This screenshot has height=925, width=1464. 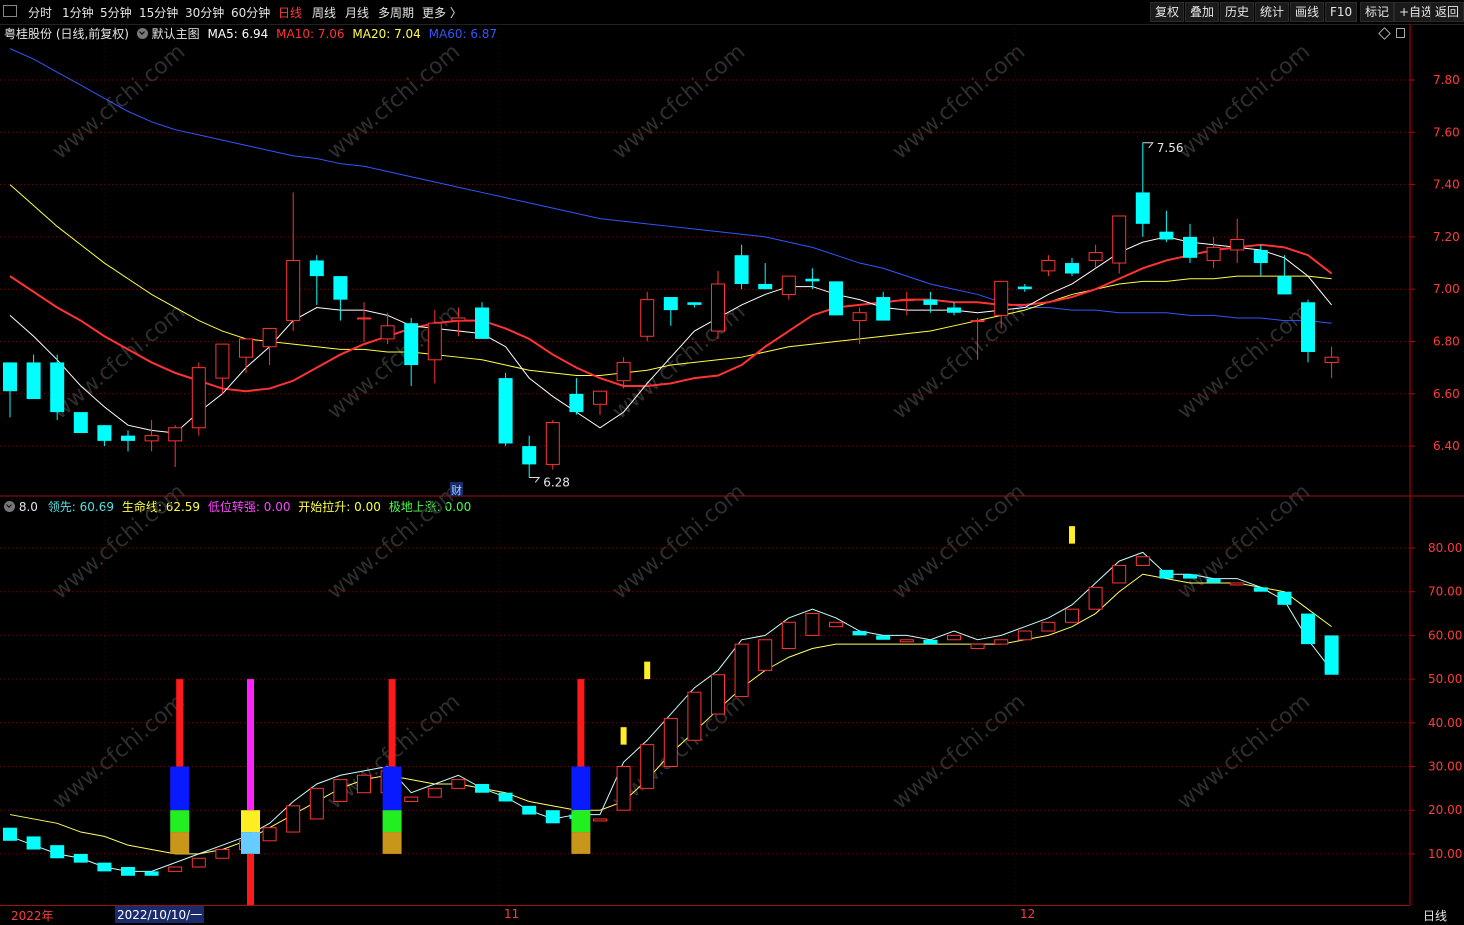 What do you see at coordinates (250, 821) in the screenshot?
I see `signal-yellow-block` at bounding box center [250, 821].